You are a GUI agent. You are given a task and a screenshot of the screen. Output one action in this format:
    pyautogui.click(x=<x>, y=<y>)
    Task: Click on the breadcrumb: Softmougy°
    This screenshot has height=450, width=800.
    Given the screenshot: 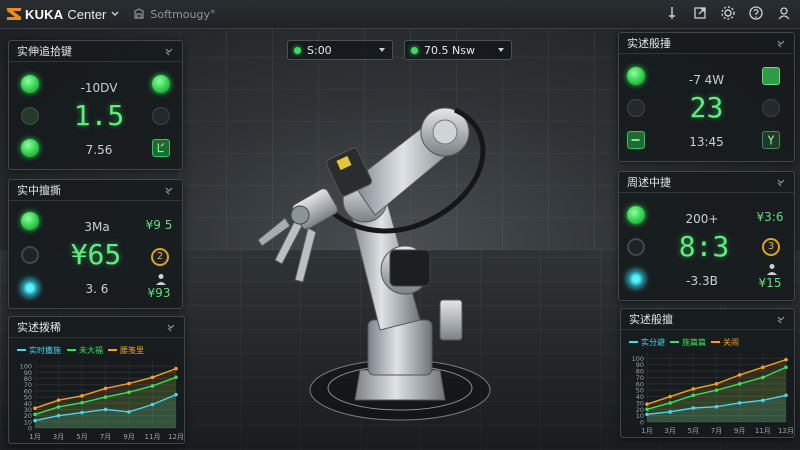 What is the action you would take?
    pyautogui.click(x=174, y=14)
    